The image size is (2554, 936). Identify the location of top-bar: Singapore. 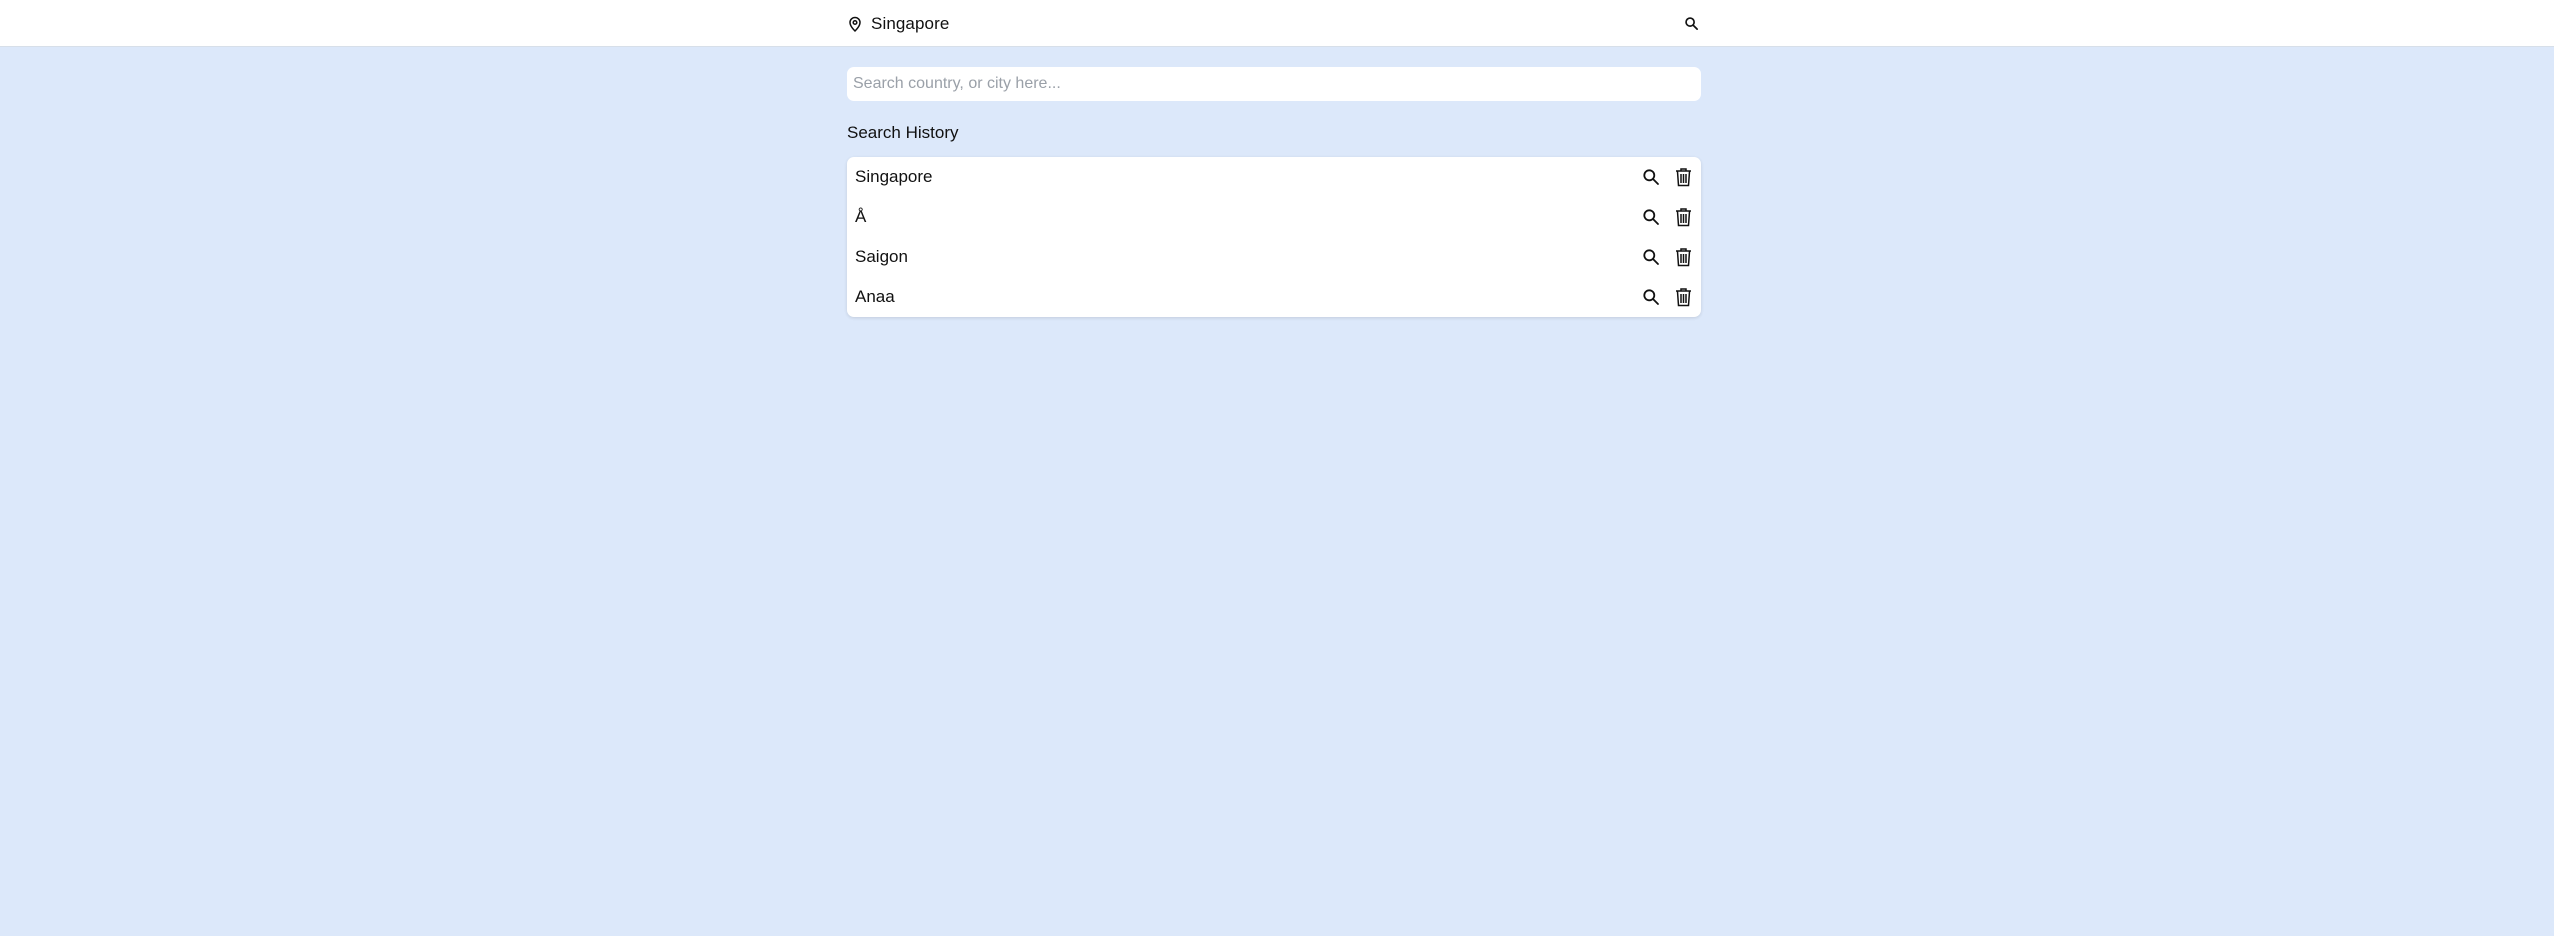
(1277, 23).